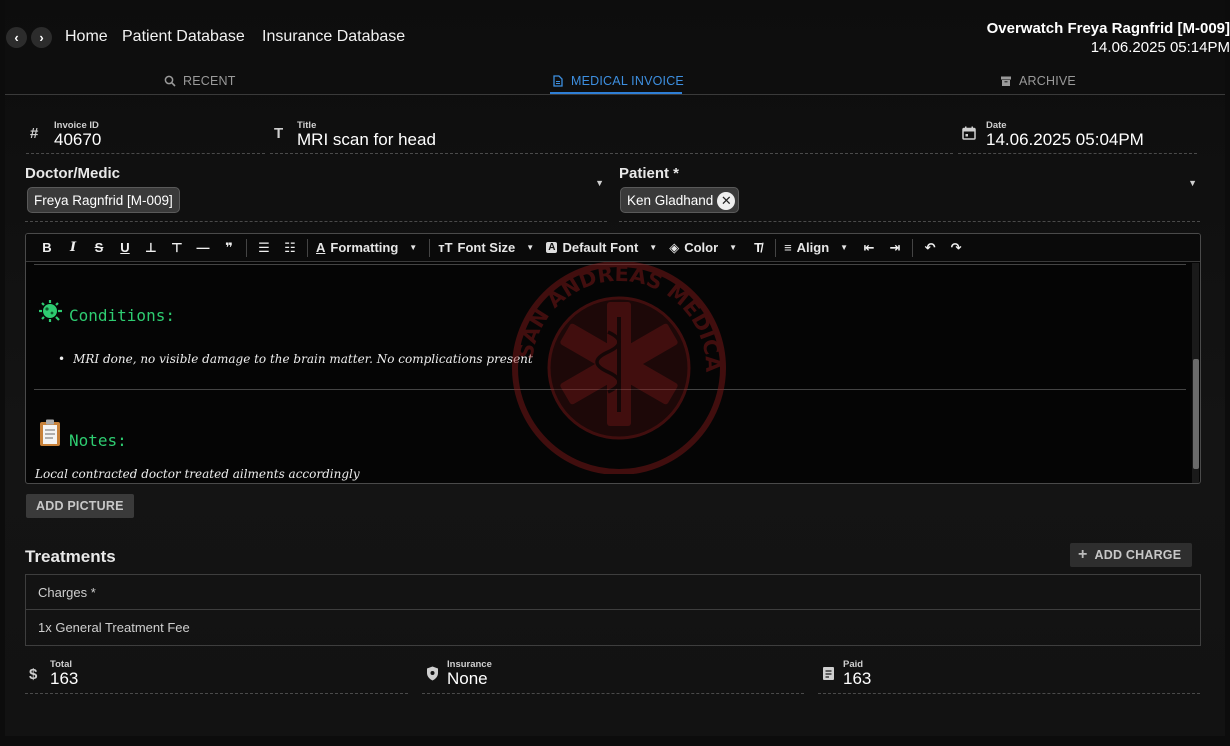 The image size is (1230, 746). I want to click on align-dropdown: ≡ Align ▼, so click(818, 247).